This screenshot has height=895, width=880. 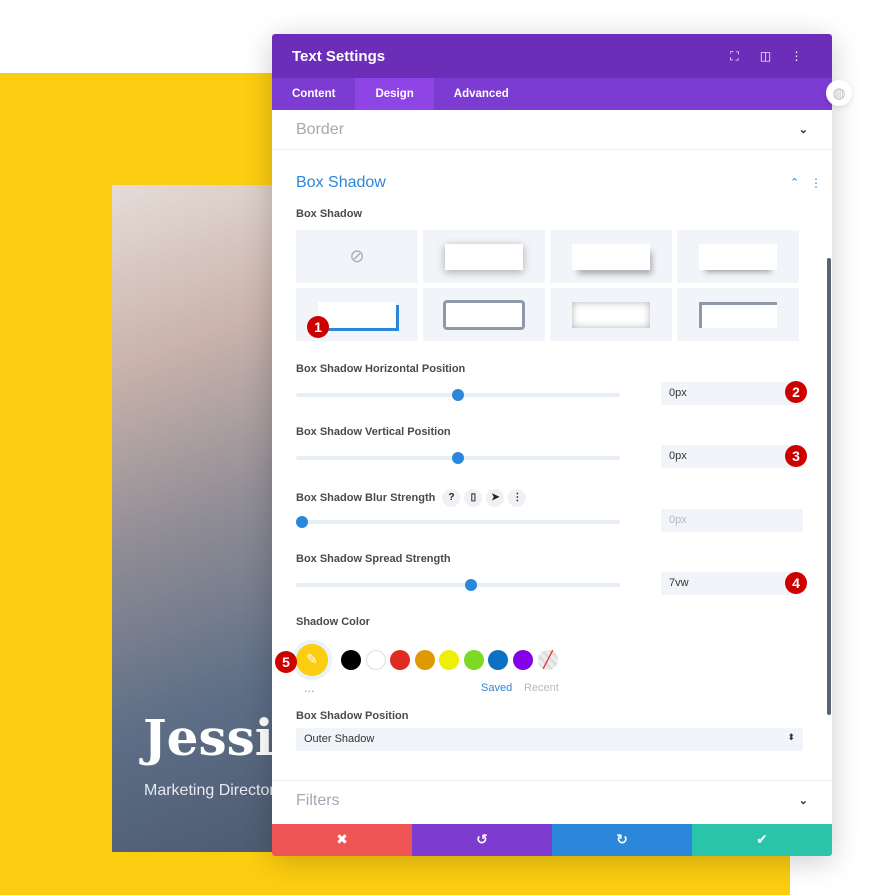 What do you see at coordinates (732, 520) in the screenshot?
I see `blur-input: 0px` at bounding box center [732, 520].